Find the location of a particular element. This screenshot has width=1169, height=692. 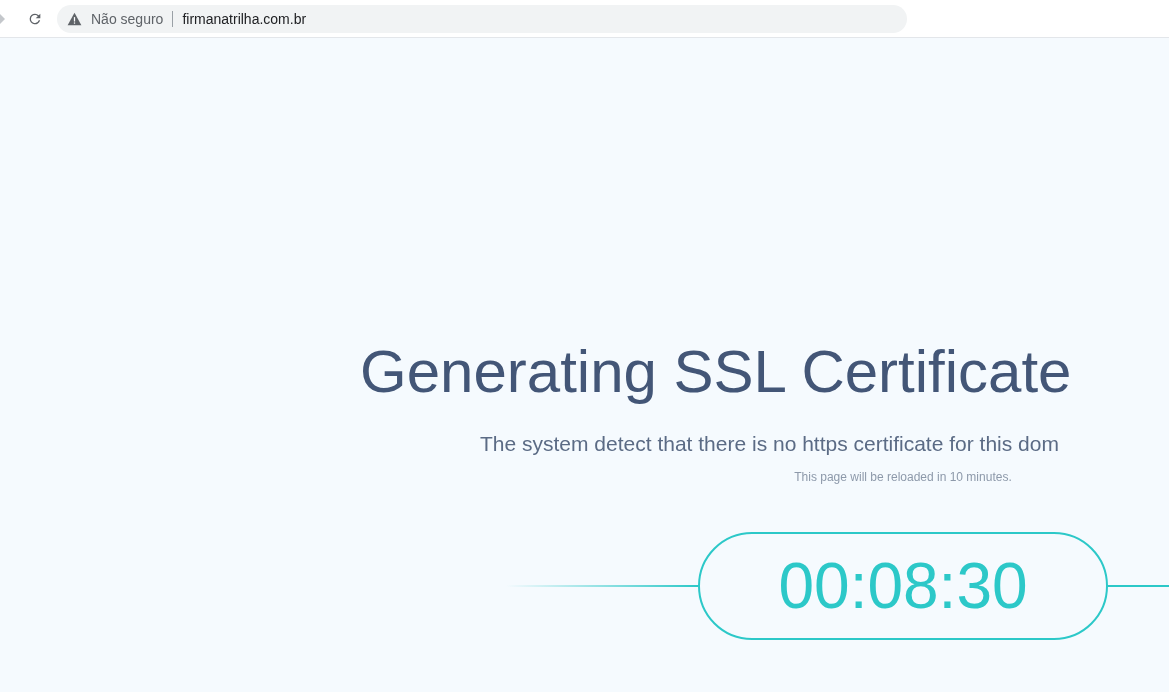

address-bar: Não seguro firmanatrilha.com.br is located at coordinates (482, 18).